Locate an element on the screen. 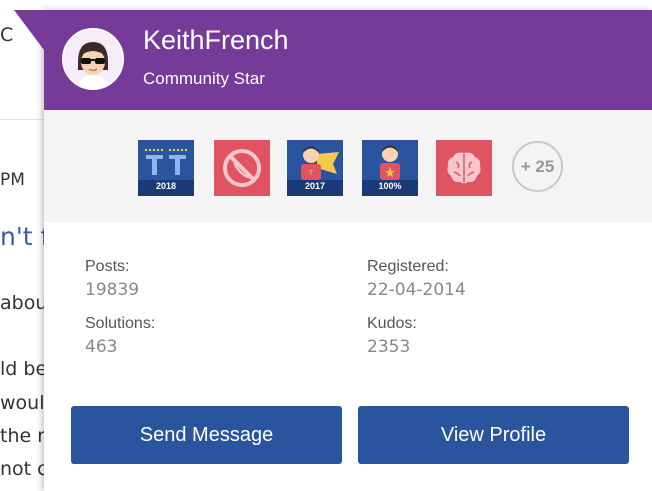  no-phone-badge-icon is located at coordinates (242, 168).